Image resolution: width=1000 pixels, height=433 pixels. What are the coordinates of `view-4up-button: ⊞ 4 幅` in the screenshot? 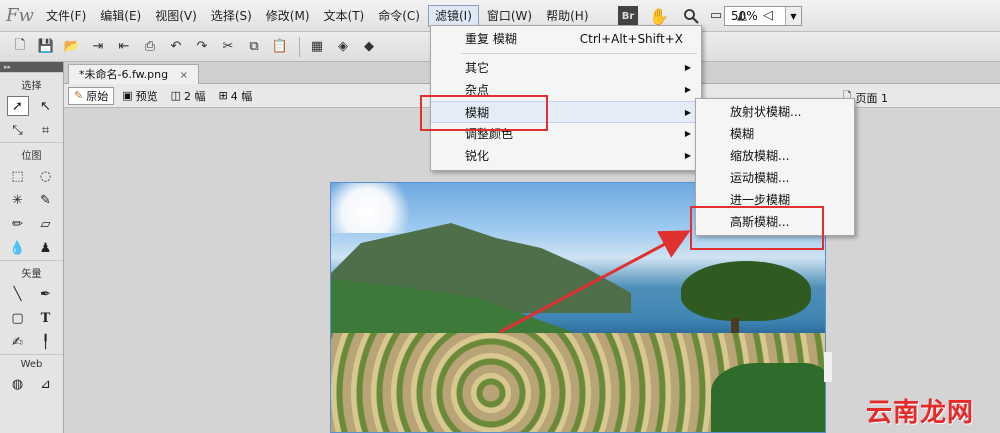 It's located at (236, 96).